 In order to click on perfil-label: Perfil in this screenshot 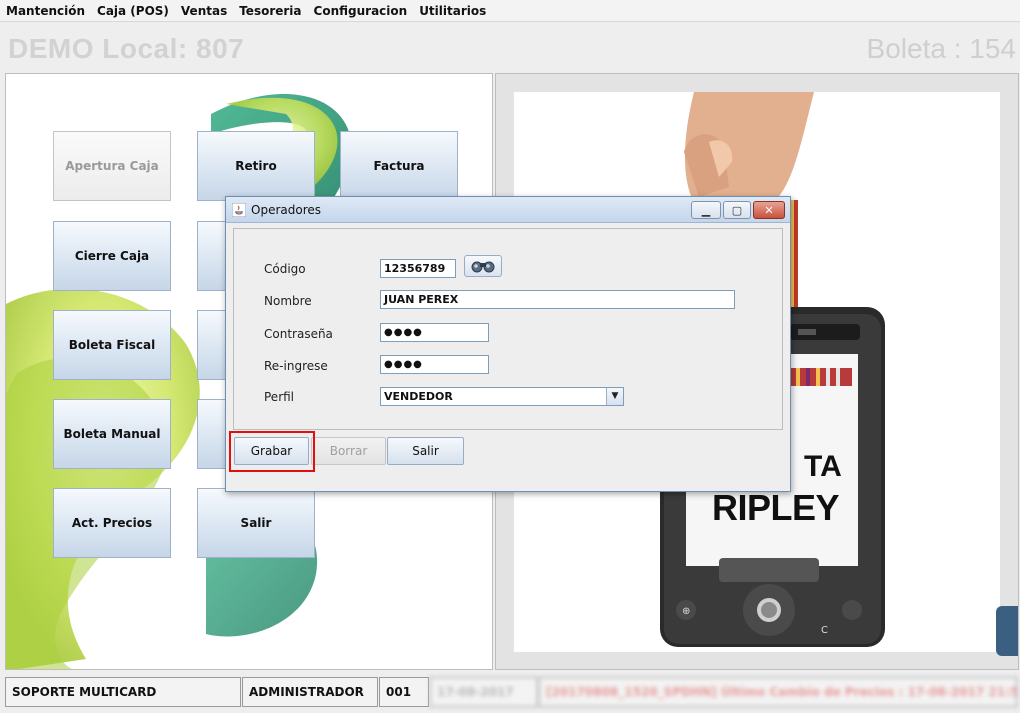, I will do `click(279, 397)`.